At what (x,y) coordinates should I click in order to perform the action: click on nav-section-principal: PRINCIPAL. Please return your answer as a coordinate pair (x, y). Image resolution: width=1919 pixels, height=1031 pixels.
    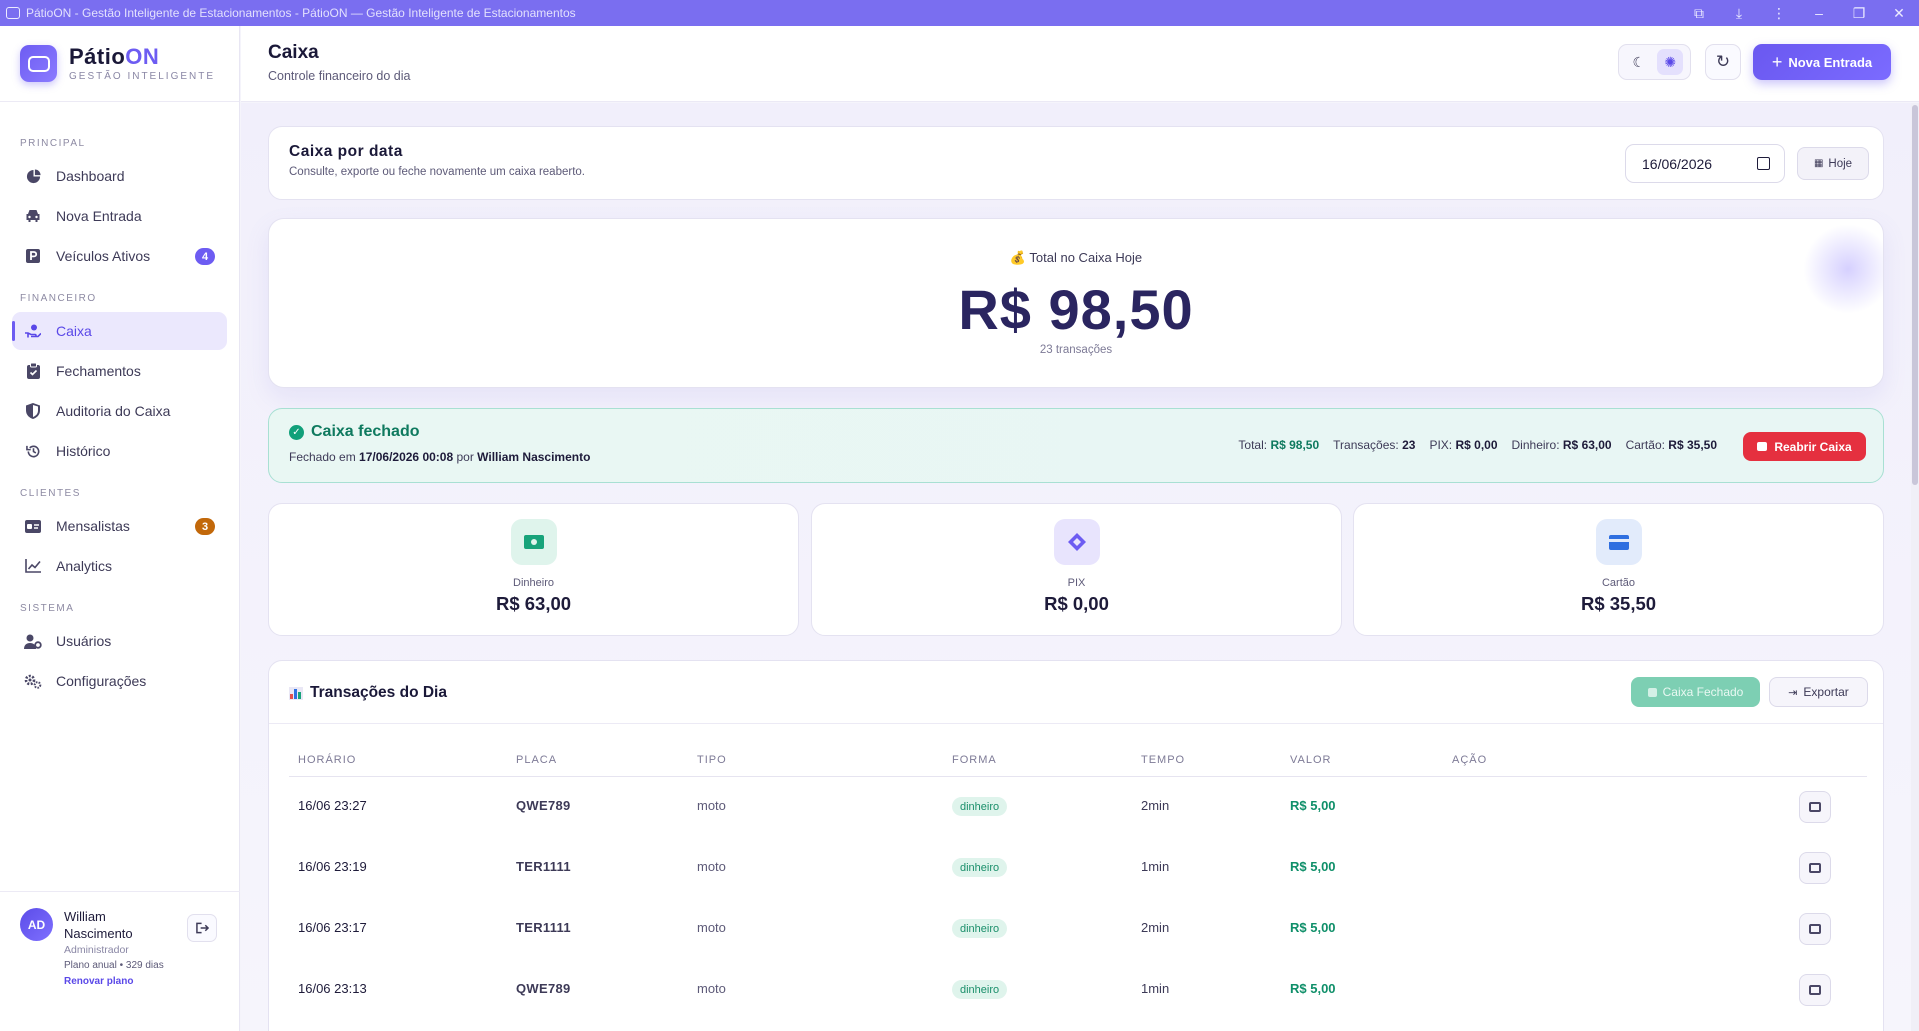
    Looking at the image, I should click on (53, 143).